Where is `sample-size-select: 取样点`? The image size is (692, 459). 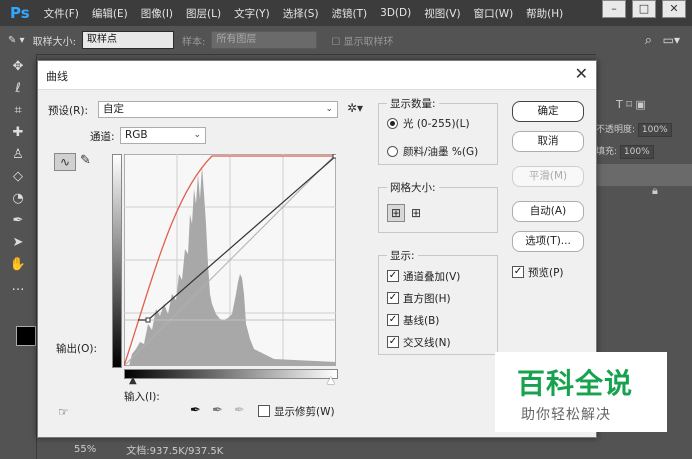 sample-size-select: 取样点 is located at coordinates (127, 40).